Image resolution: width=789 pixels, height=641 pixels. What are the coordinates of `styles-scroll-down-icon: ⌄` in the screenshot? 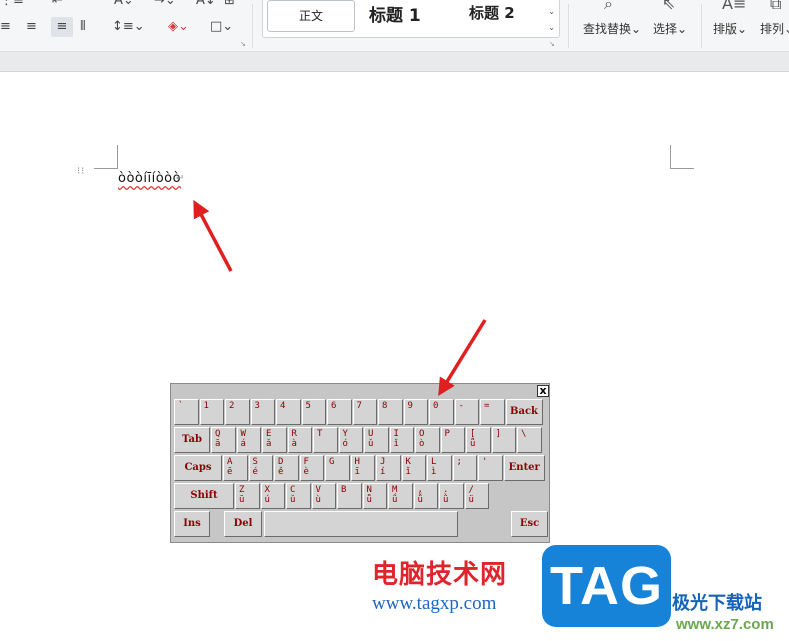 It's located at (551, 11).